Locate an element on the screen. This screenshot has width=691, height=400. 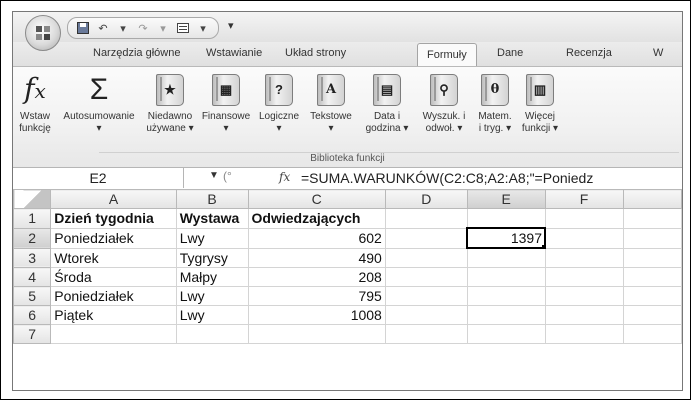
lookup-book-icon: ⚲ is located at coordinates (444, 90).